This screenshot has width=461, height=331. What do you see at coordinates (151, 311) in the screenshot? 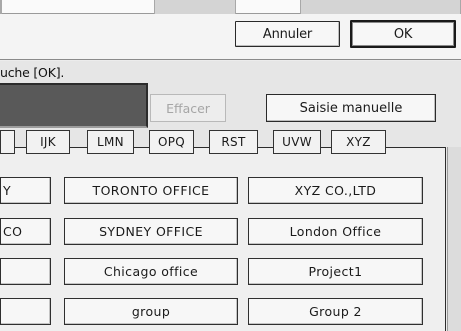
I see `address-entry: group` at bounding box center [151, 311].